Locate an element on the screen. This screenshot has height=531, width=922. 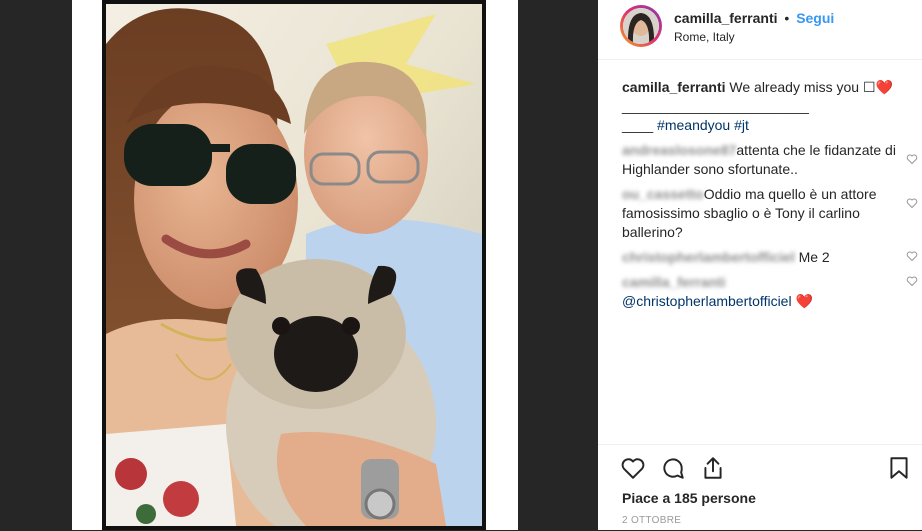
action-bar: Piace a 185 persone 2 OTTOBRE is located at coordinates (760, 487).